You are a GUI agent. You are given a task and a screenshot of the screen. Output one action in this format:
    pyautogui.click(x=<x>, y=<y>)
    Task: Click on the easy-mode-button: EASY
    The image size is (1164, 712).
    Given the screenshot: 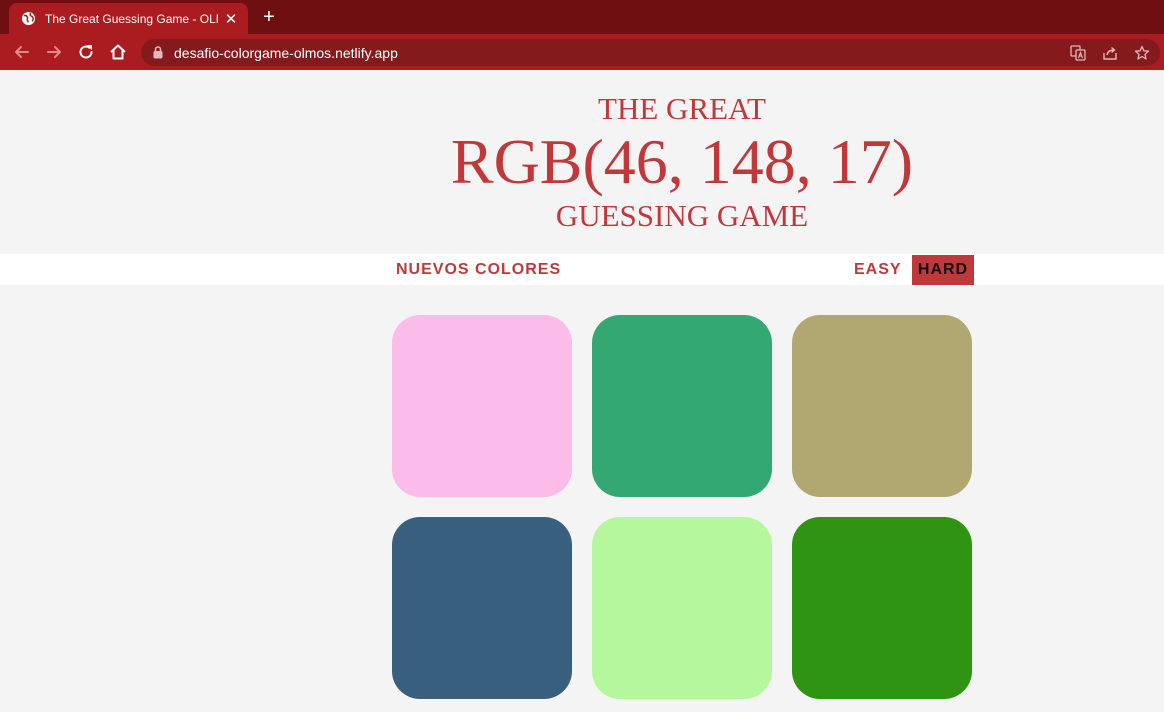 What is the action you would take?
    pyautogui.click(x=878, y=270)
    